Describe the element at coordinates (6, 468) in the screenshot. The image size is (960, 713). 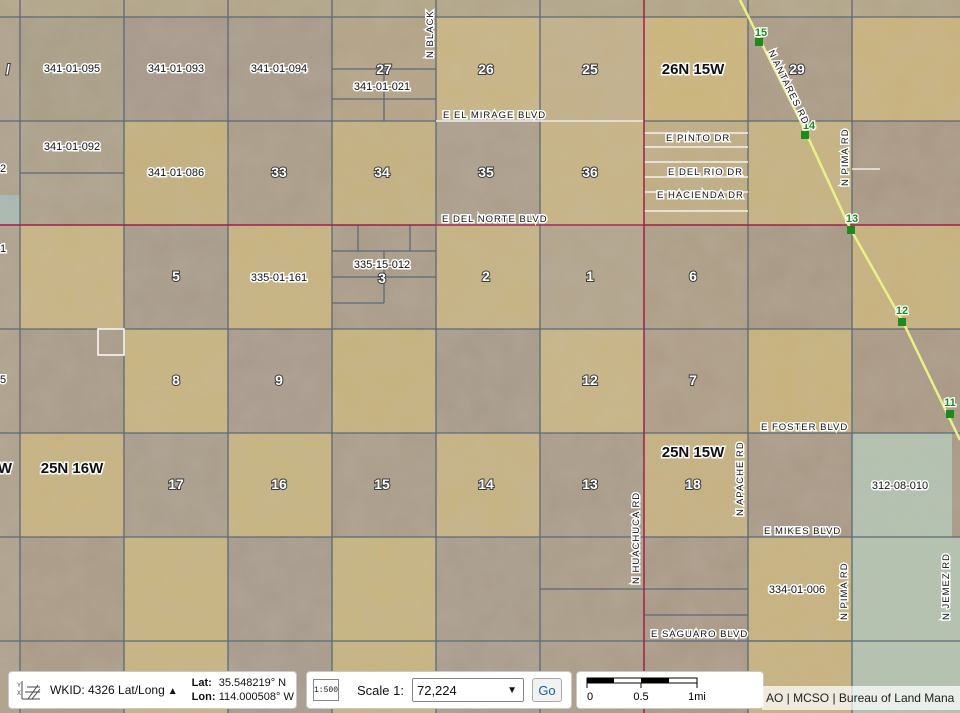
I see `edge-label: W` at that location.